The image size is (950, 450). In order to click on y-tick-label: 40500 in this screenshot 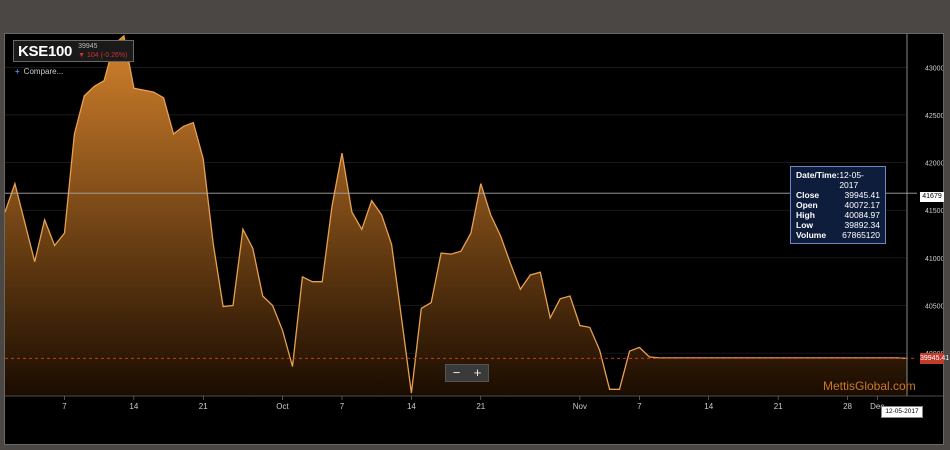, I will do `click(934, 307)`.